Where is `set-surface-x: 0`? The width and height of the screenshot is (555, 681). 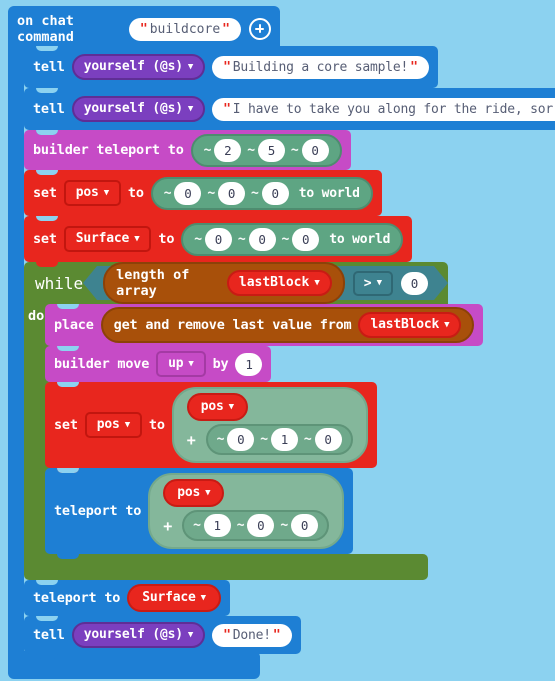 set-surface-x: 0 is located at coordinates (218, 239).